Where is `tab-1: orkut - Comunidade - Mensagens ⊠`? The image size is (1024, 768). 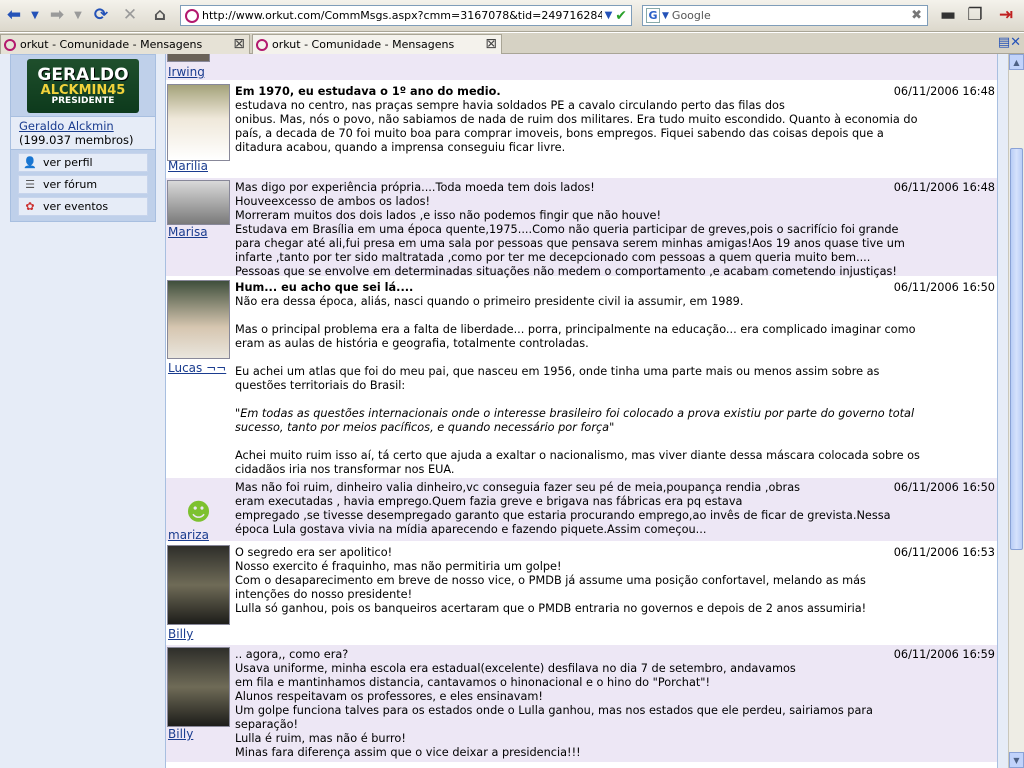 tab-1: orkut - Comunidade - Mensagens ⊠ is located at coordinates (125, 44).